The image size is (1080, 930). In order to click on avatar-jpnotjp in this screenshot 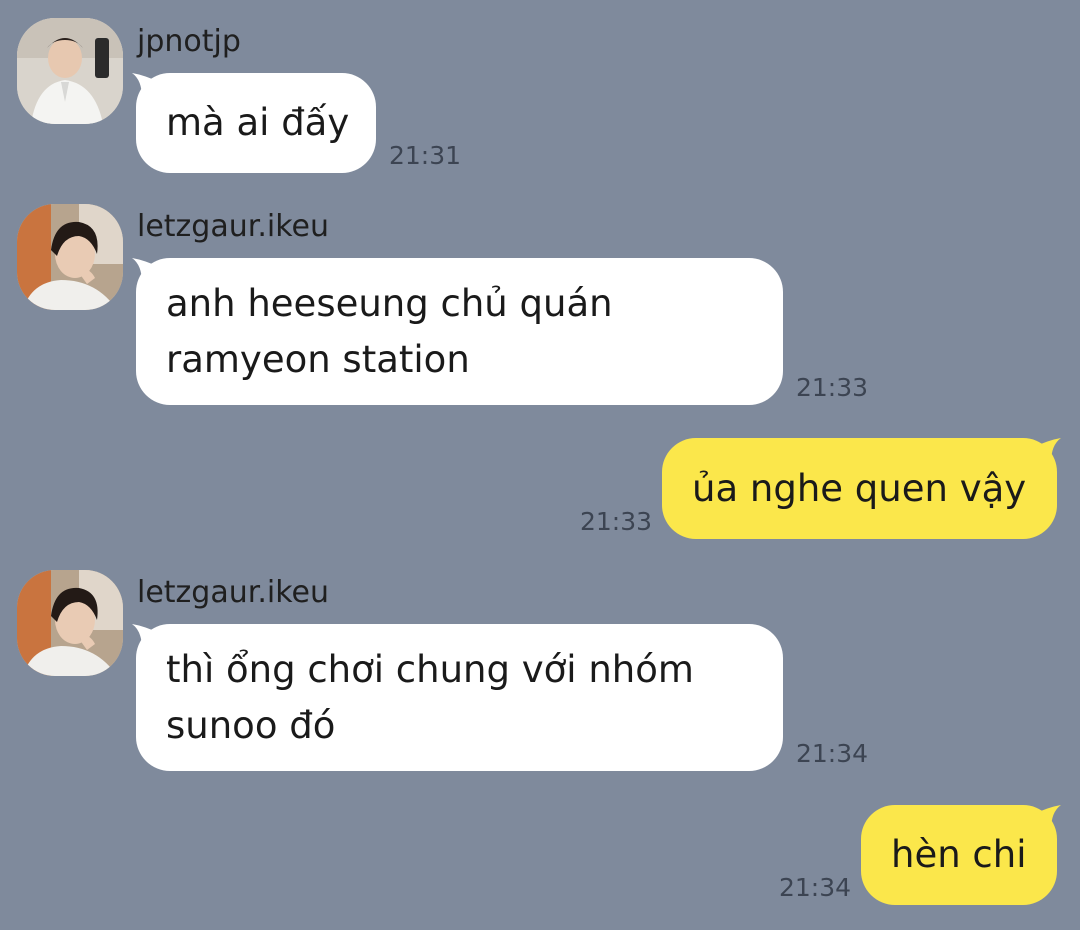, I will do `click(70, 71)`.